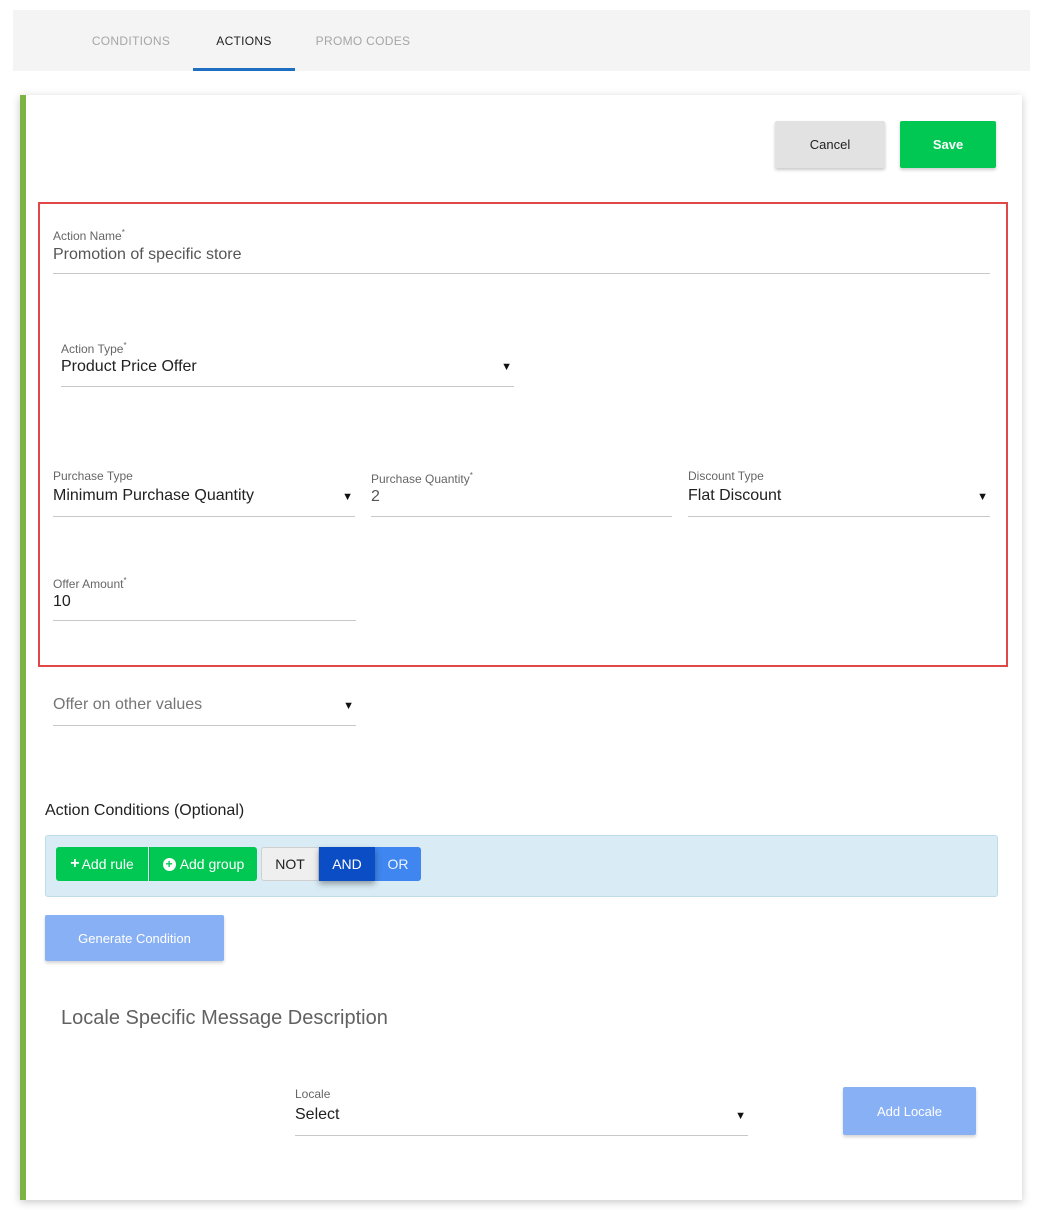 The image size is (1043, 1210). What do you see at coordinates (62, 601) in the screenshot?
I see `offer-amount-value: 10` at bounding box center [62, 601].